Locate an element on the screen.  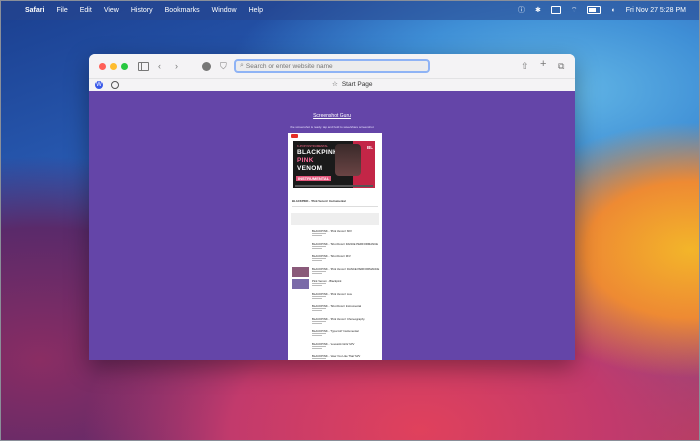
video-progress is located at coordinates (334, 186).